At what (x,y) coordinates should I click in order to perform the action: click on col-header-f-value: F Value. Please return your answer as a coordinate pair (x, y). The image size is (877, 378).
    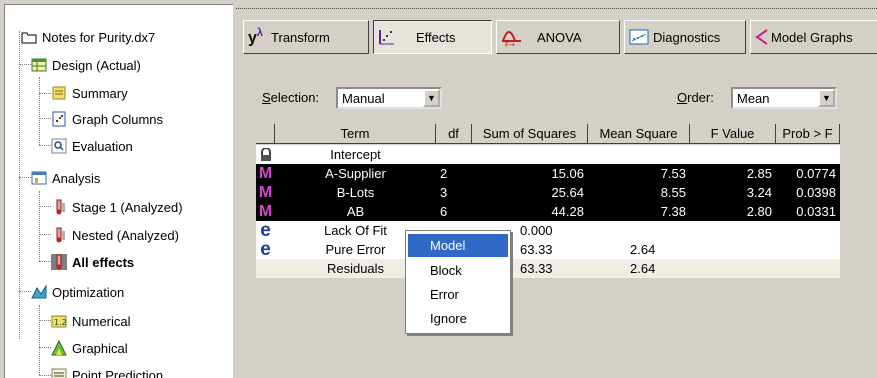
    Looking at the image, I should click on (733, 134).